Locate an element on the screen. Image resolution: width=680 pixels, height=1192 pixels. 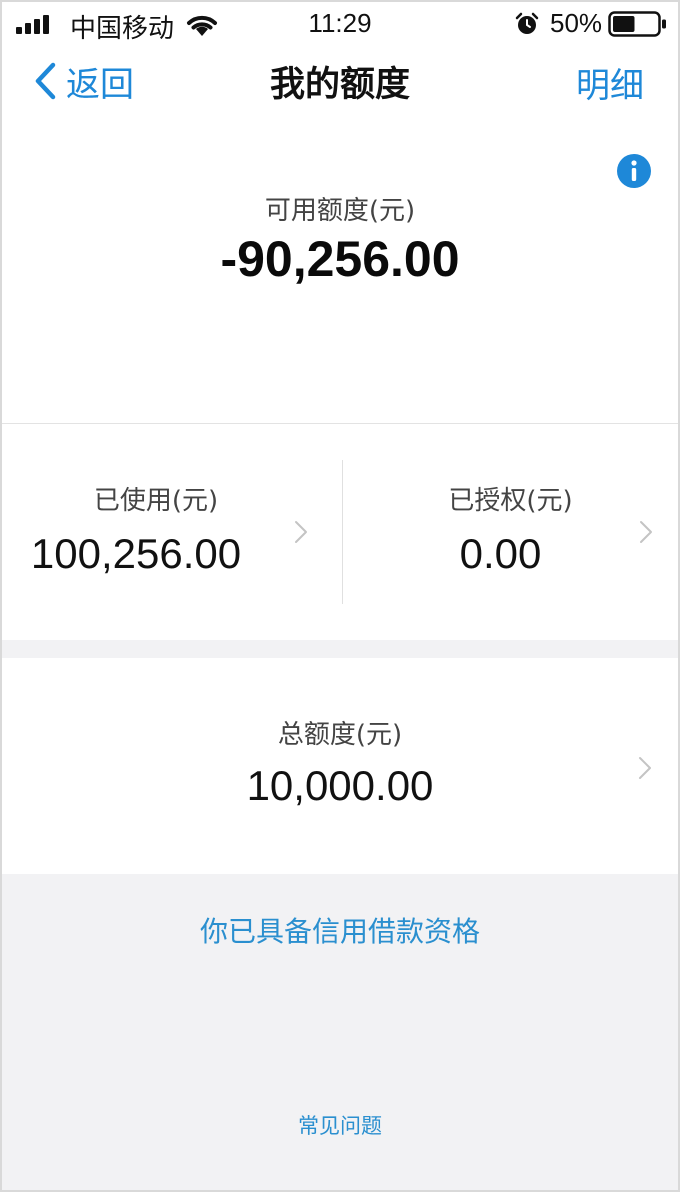
used-credit-item: 已使用(元) 100,256.00 is located at coordinates (172, 532).